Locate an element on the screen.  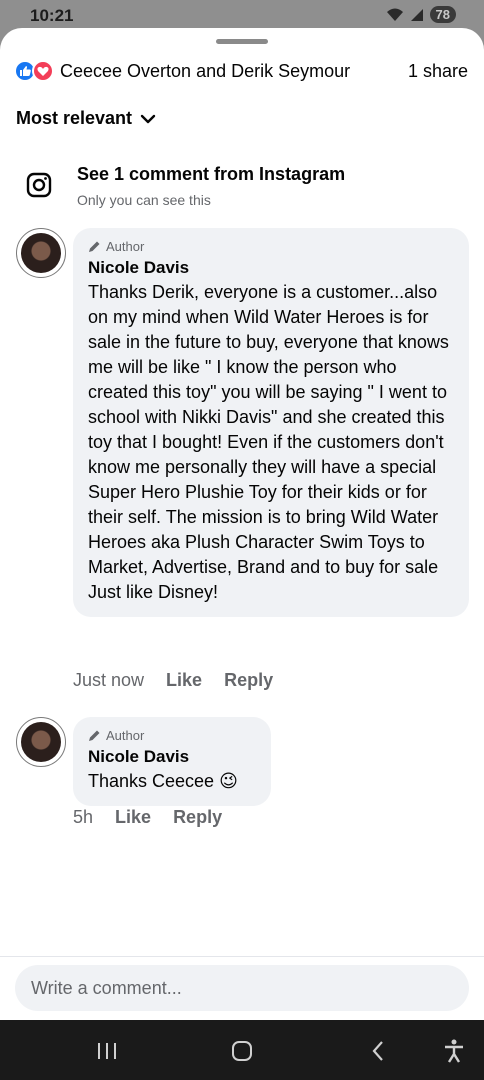
reaction-icons is located at coordinates (35, 71).